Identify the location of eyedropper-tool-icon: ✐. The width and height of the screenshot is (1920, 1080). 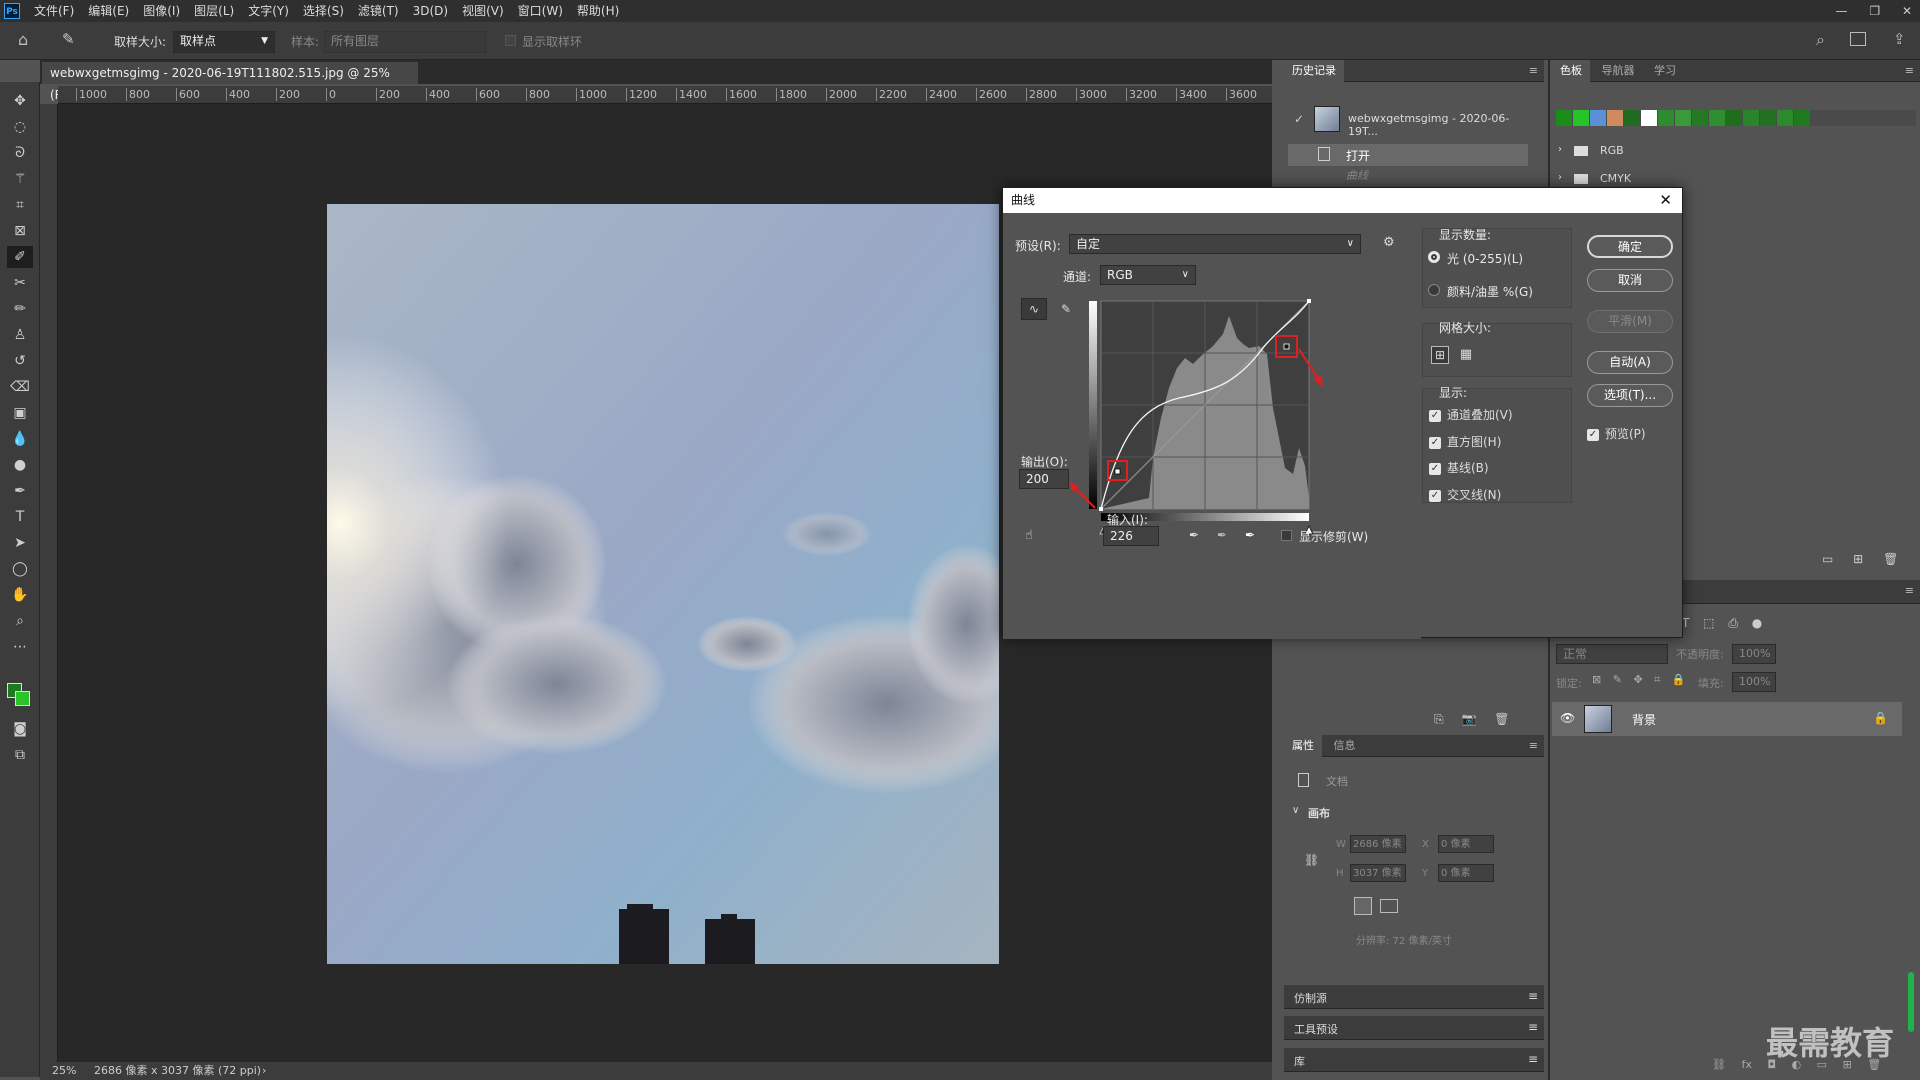
(20, 257).